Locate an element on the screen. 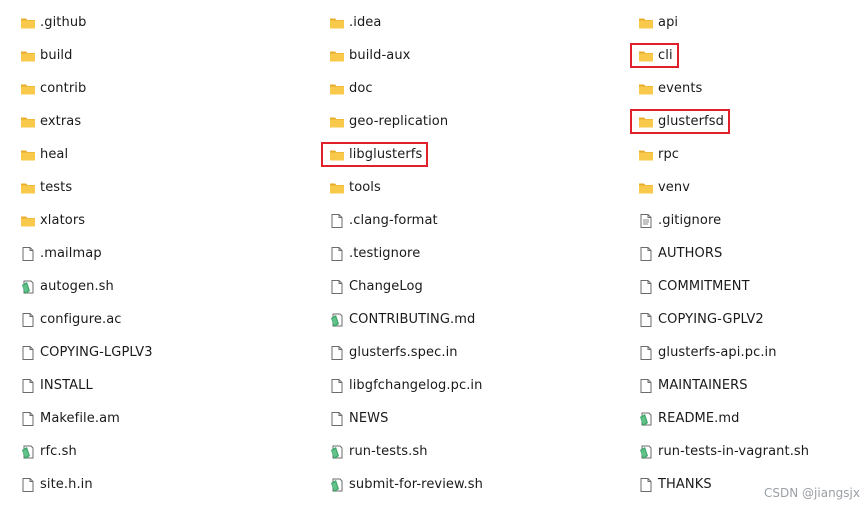 This screenshot has height=508, width=868. folder-item: tools is located at coordinates (406, 187).